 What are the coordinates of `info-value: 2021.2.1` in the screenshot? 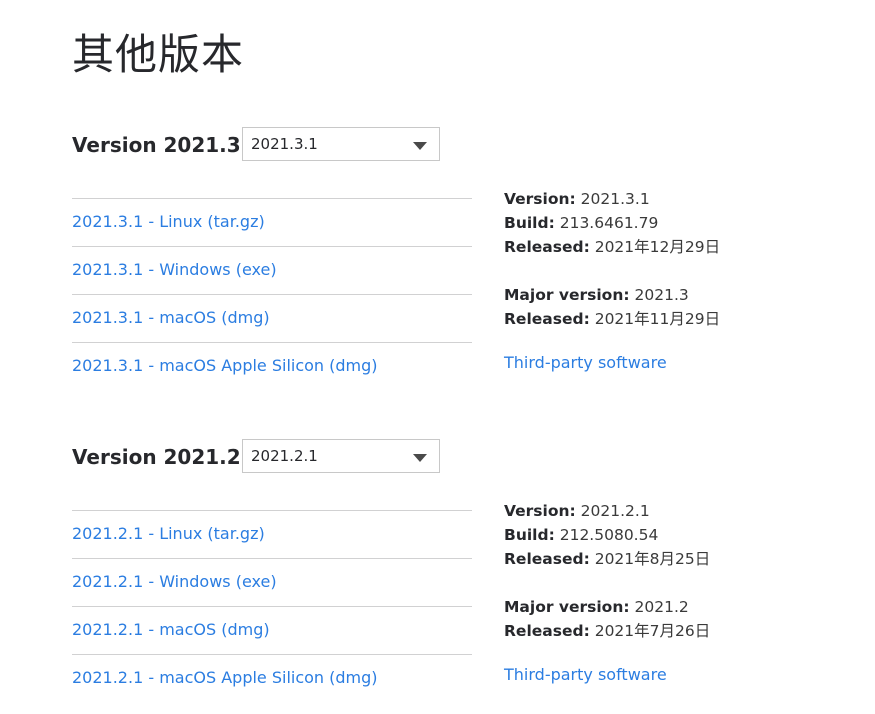 It's located at (615, 511).